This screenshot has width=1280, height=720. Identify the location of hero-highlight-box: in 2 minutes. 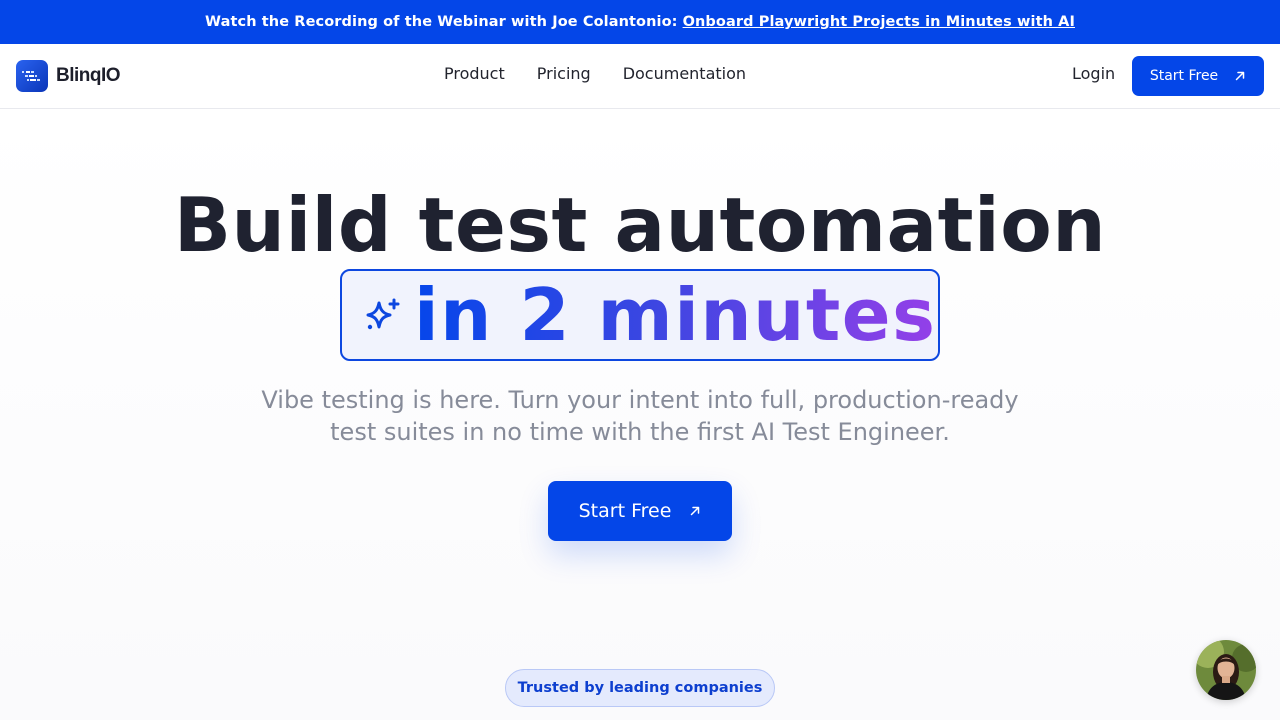
(640, 315).